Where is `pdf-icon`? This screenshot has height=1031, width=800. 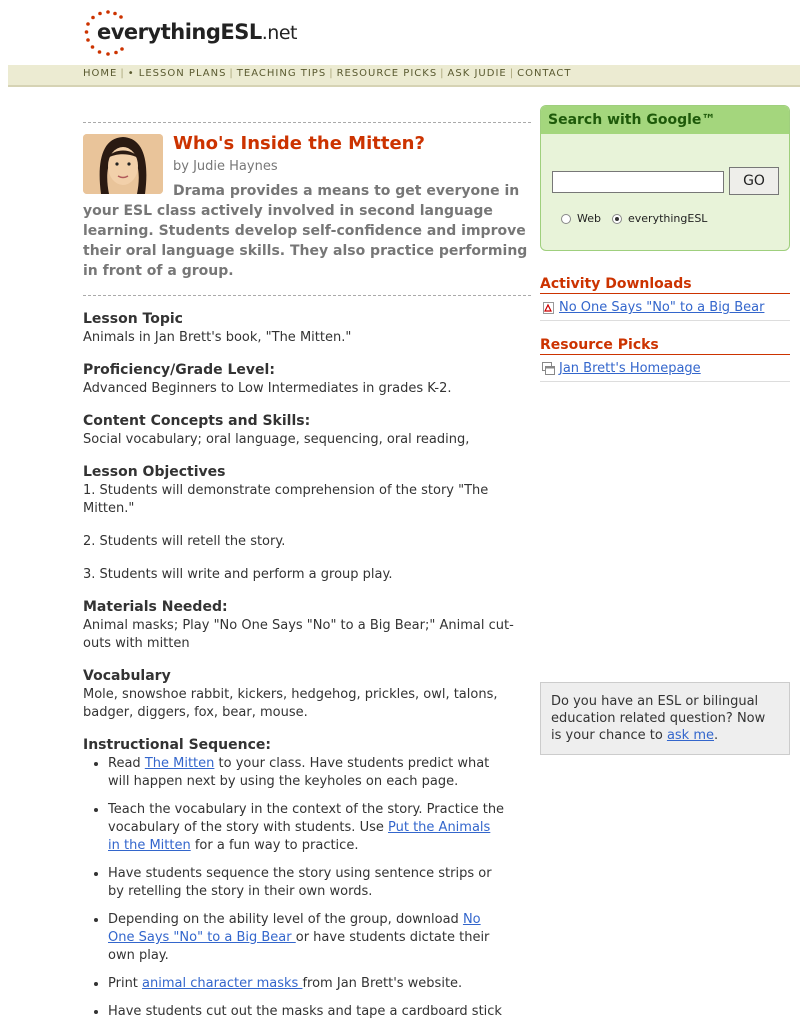
pdf-icon is located at coordinates (548, 308).